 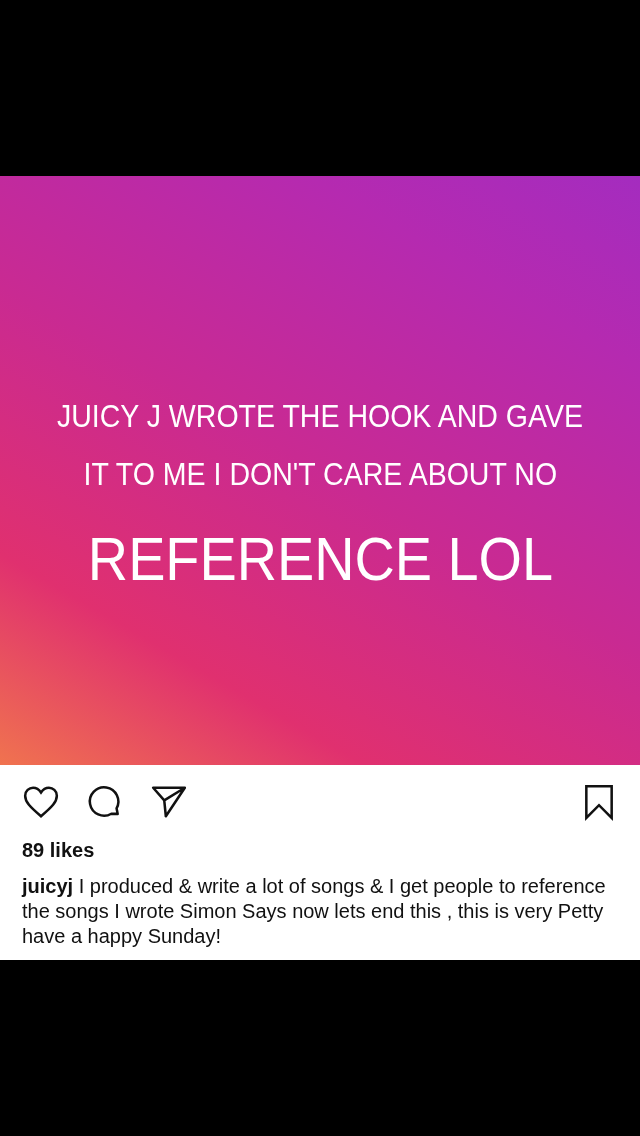 I want to click on likes-count: 89 likes, so click(x=59, y=850).